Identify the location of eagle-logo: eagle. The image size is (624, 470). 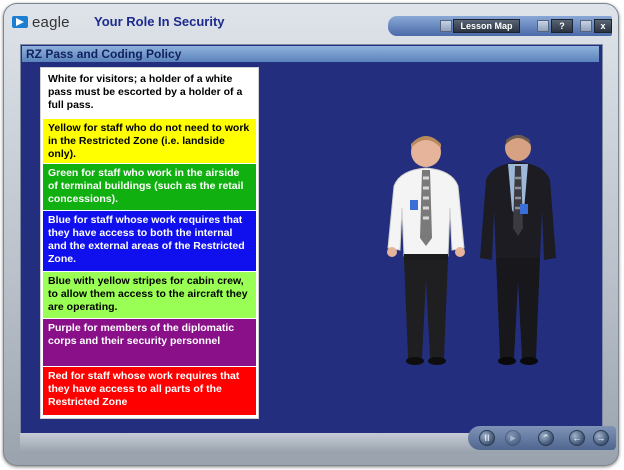
(41, 22).